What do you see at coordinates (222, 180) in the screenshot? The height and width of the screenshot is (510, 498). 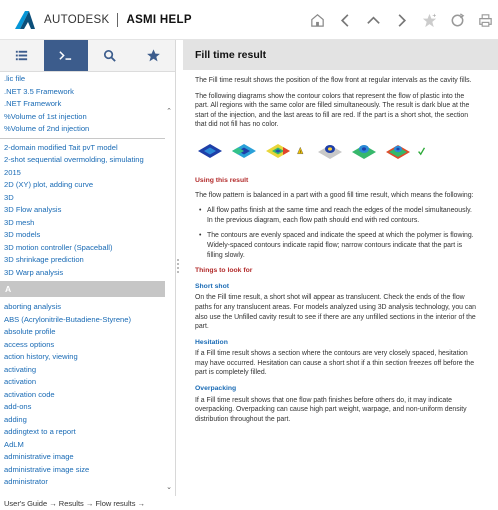 I see `using-result-heading: Using this result` at bounding box center [222, 180].